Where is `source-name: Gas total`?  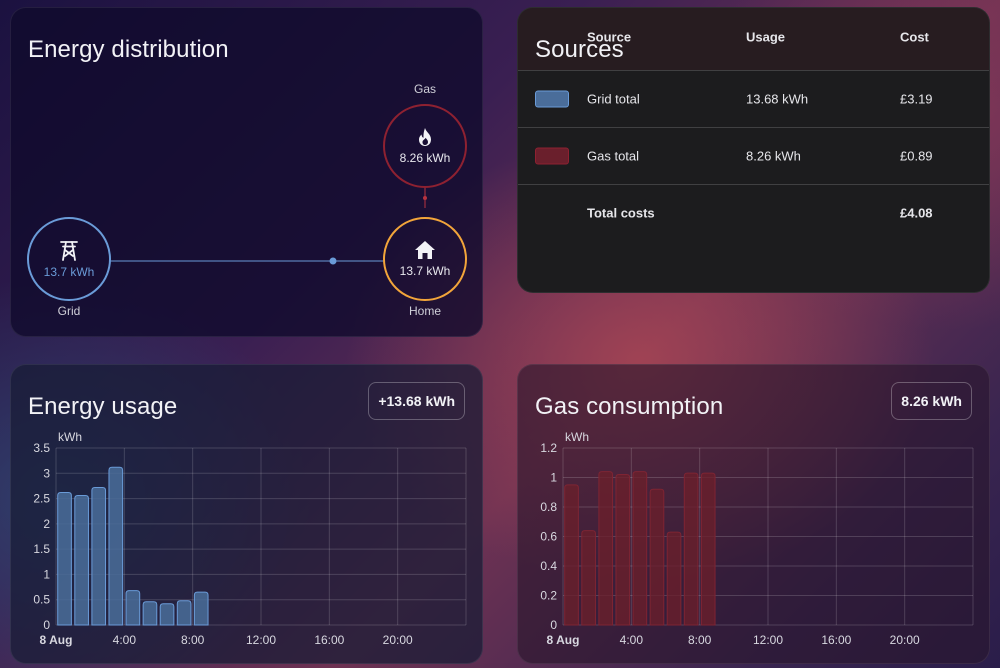 source-name: Gas total is located at coordinates (613, 156).